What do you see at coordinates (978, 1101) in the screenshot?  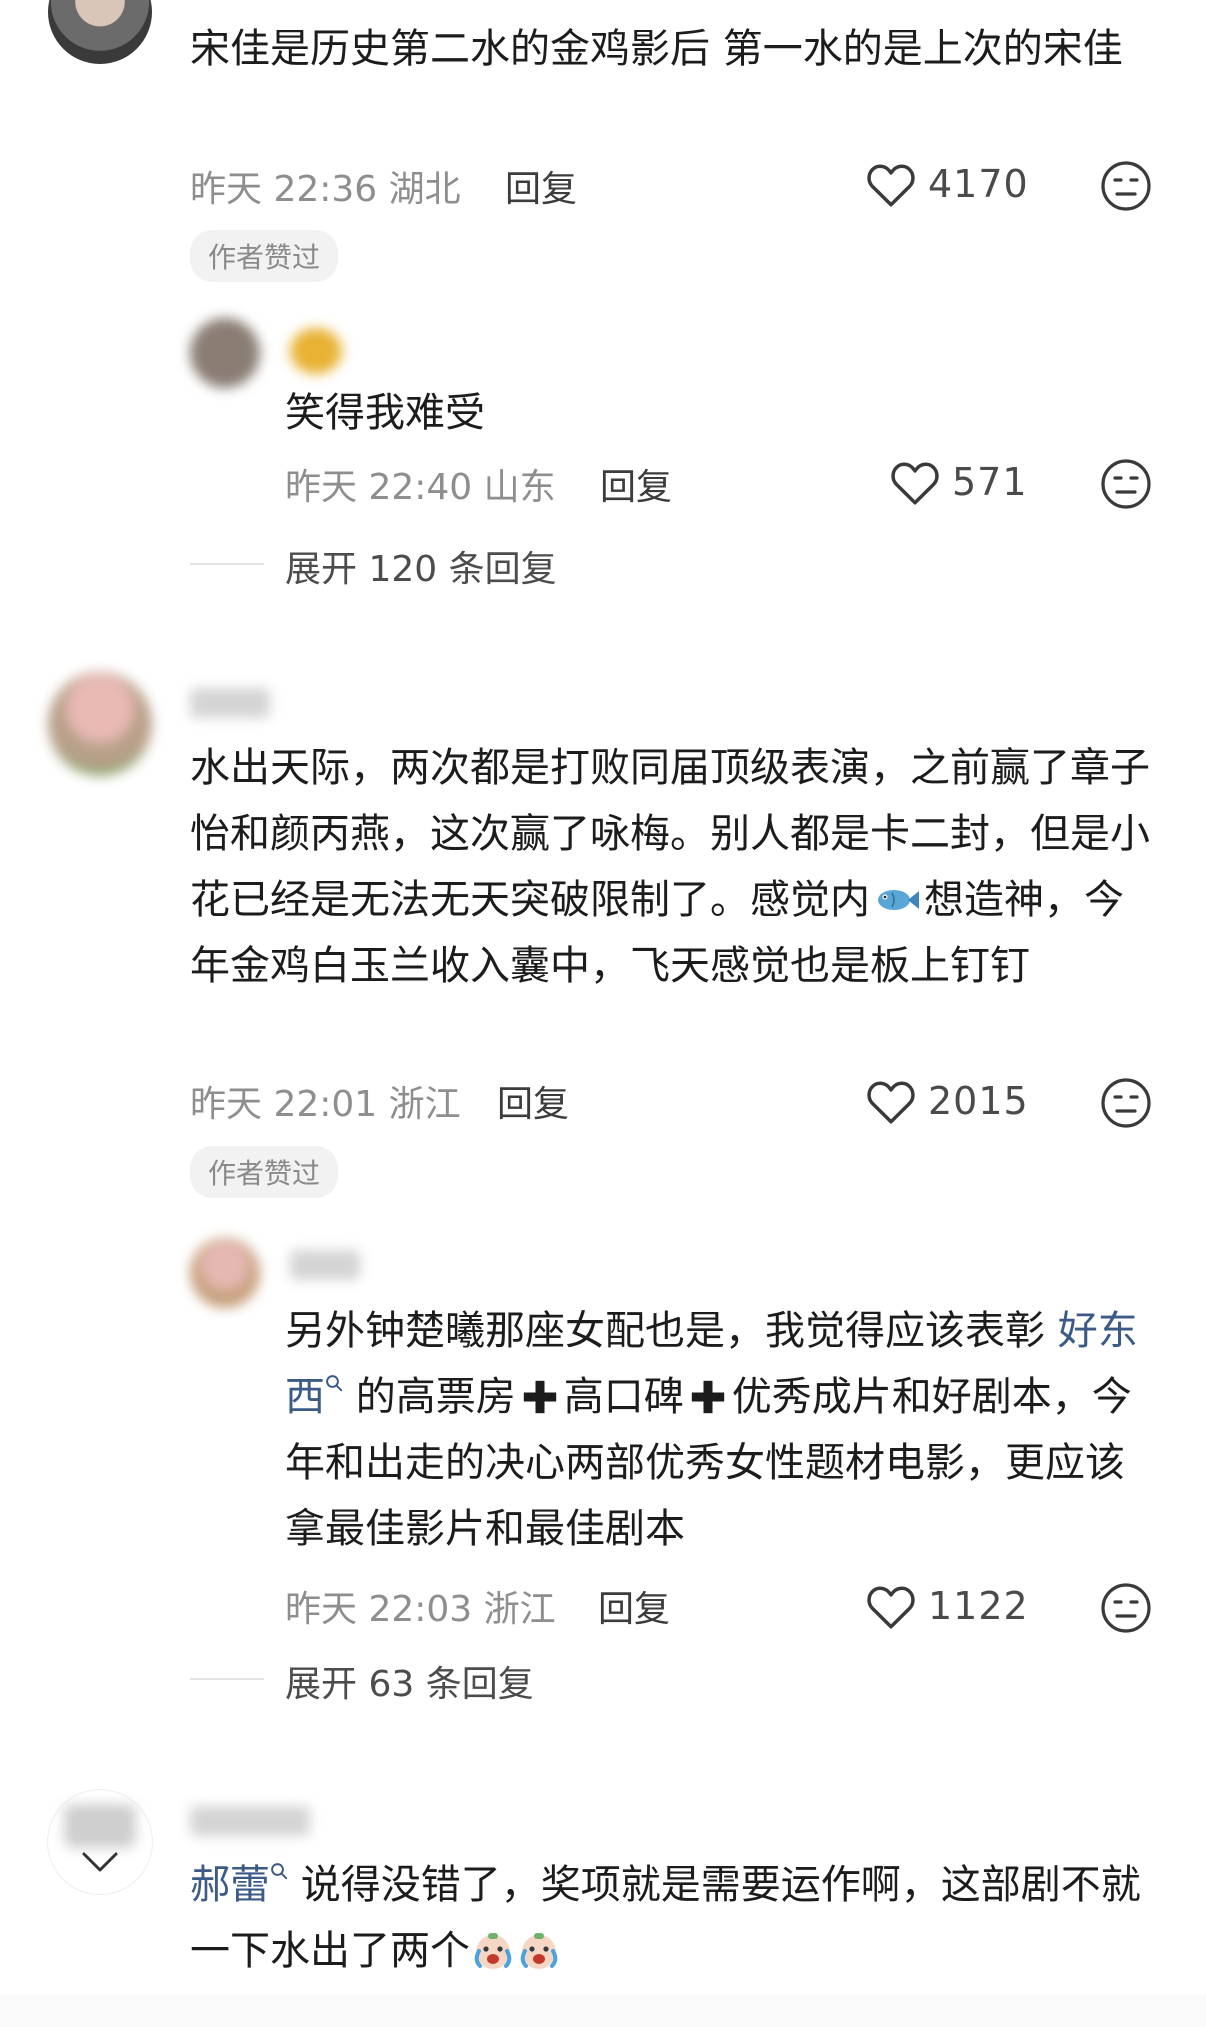 I see `like-count: 2015` at bounding box center [978, 1101].